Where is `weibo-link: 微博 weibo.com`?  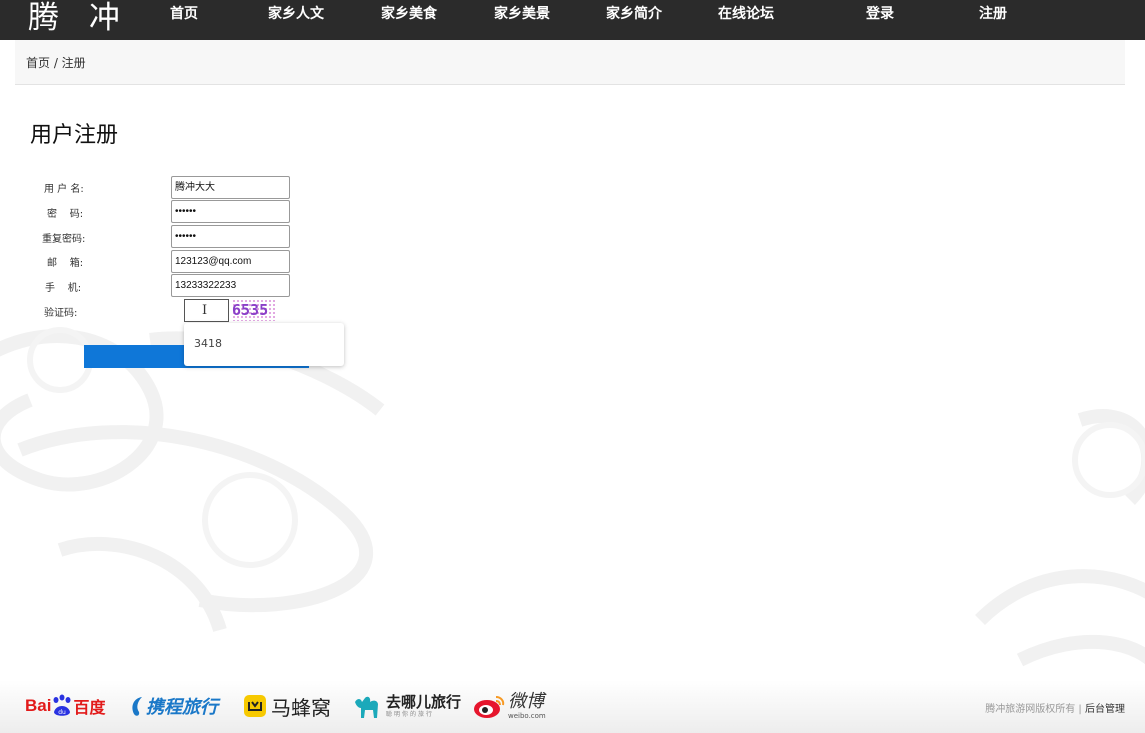
weibo-link: 微博 weibo.com is located at coordinates (509, 706).